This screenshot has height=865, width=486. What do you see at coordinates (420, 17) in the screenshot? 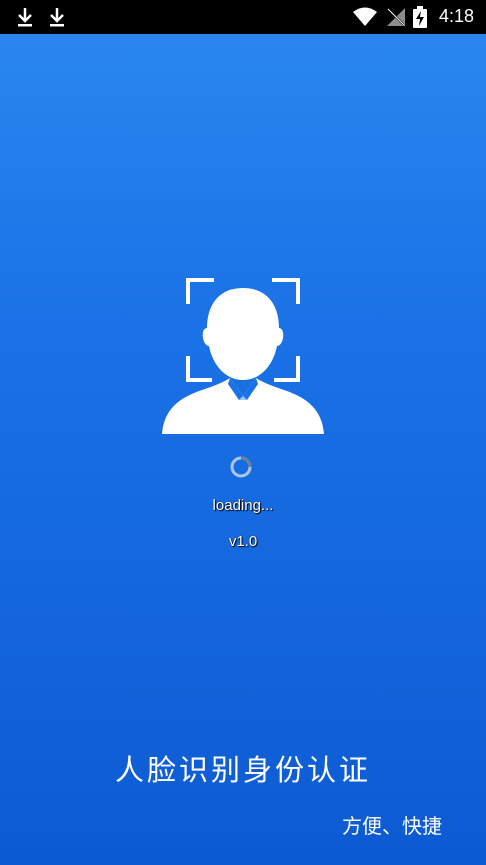
I see `battery-charging-icon` at bounding box center [420, 17].